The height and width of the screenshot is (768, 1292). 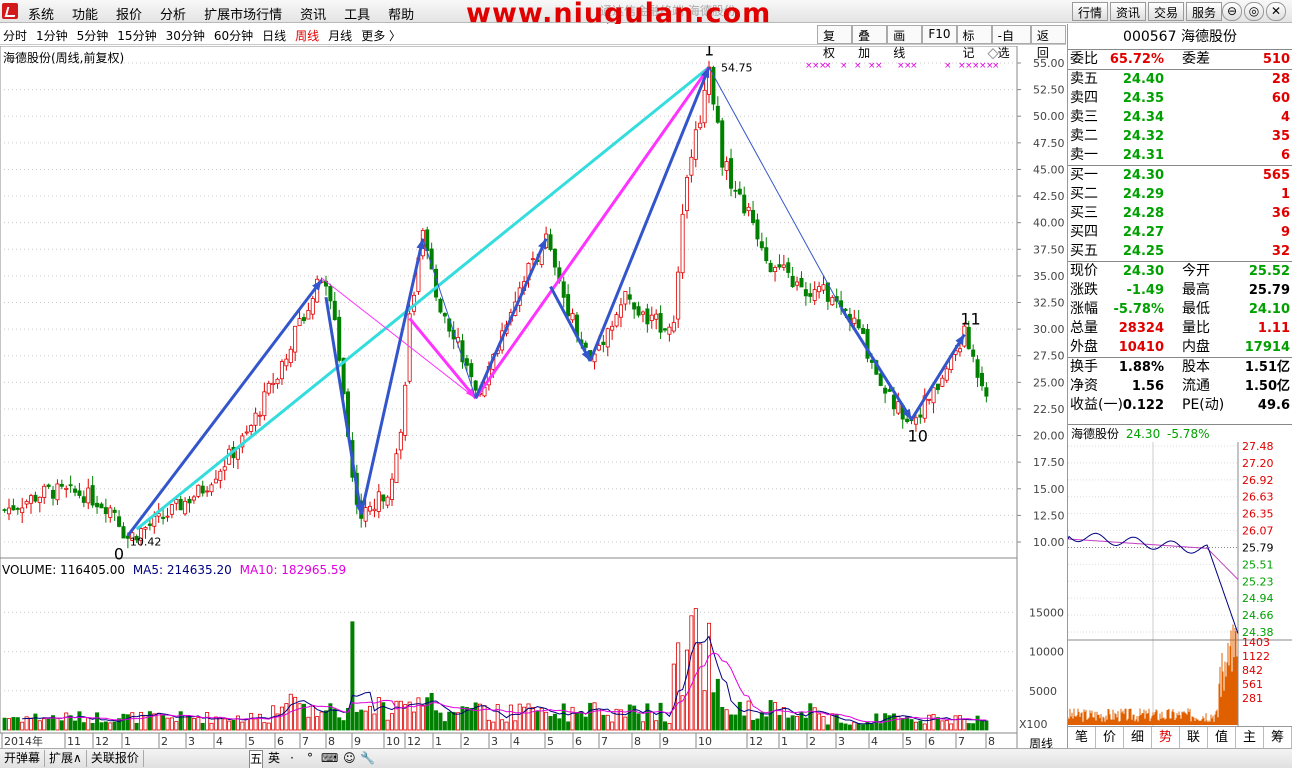 What do you see at coordinates (357, 13) in the screenshot?
I see `menu-tools: 工具` at bounding box center [357, 13].